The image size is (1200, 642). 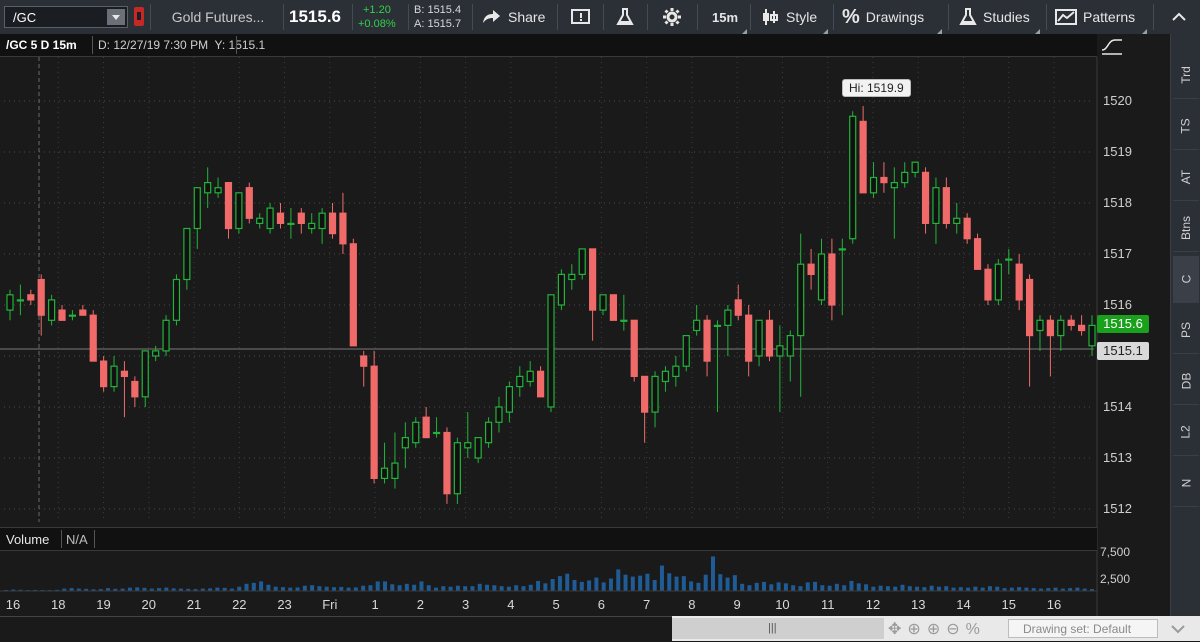 What do you see at coordinates (828, 604) in the screenshot?
I see `time-tick-label: 11` at bounding box center [828, 604].